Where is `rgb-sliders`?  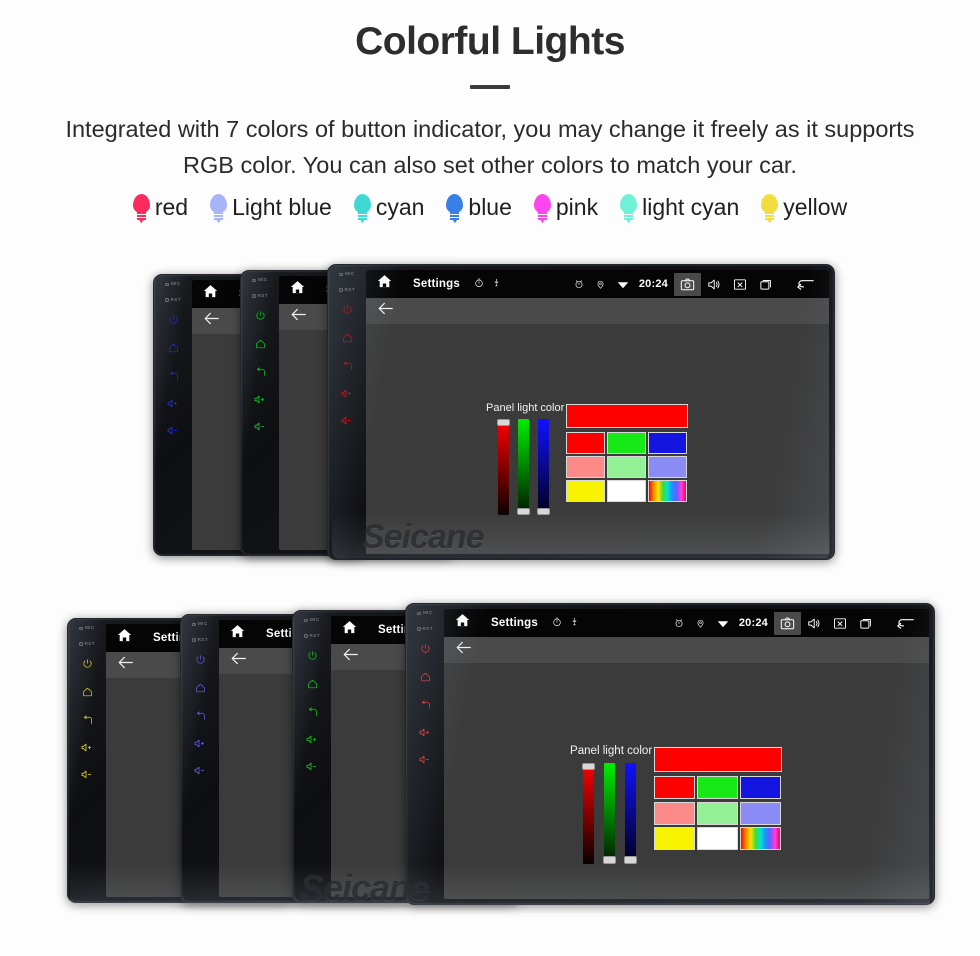 rgb-sliders is located at coordinates (609, 813).